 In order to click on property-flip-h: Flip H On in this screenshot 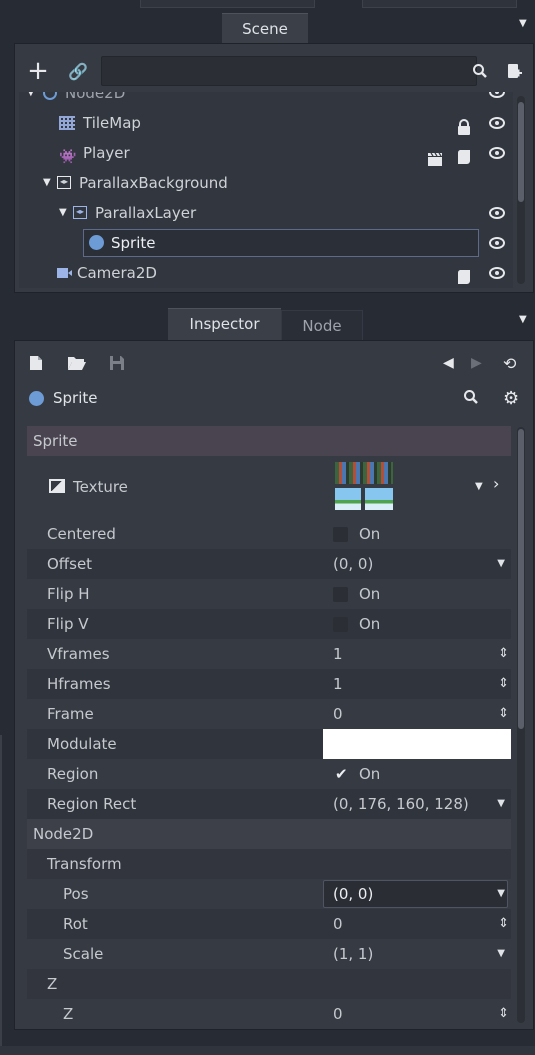, I will do `click(269, 594)`.